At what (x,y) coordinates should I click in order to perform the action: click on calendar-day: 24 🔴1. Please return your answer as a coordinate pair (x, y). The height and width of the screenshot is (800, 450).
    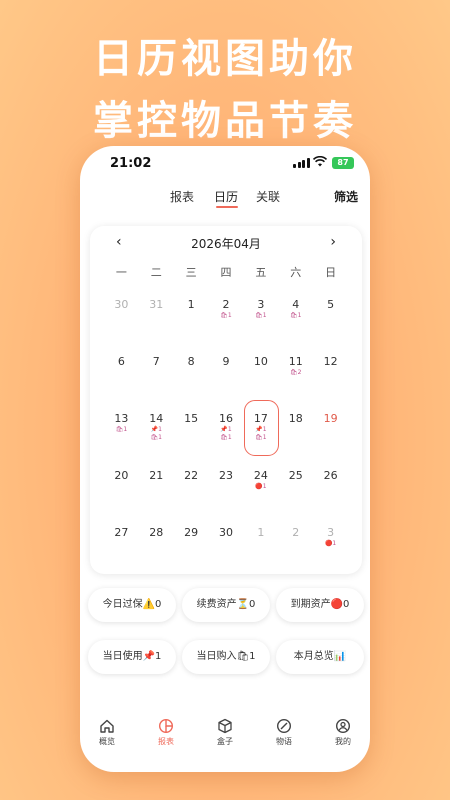
    Looking at the image, I should click on (260, 483).